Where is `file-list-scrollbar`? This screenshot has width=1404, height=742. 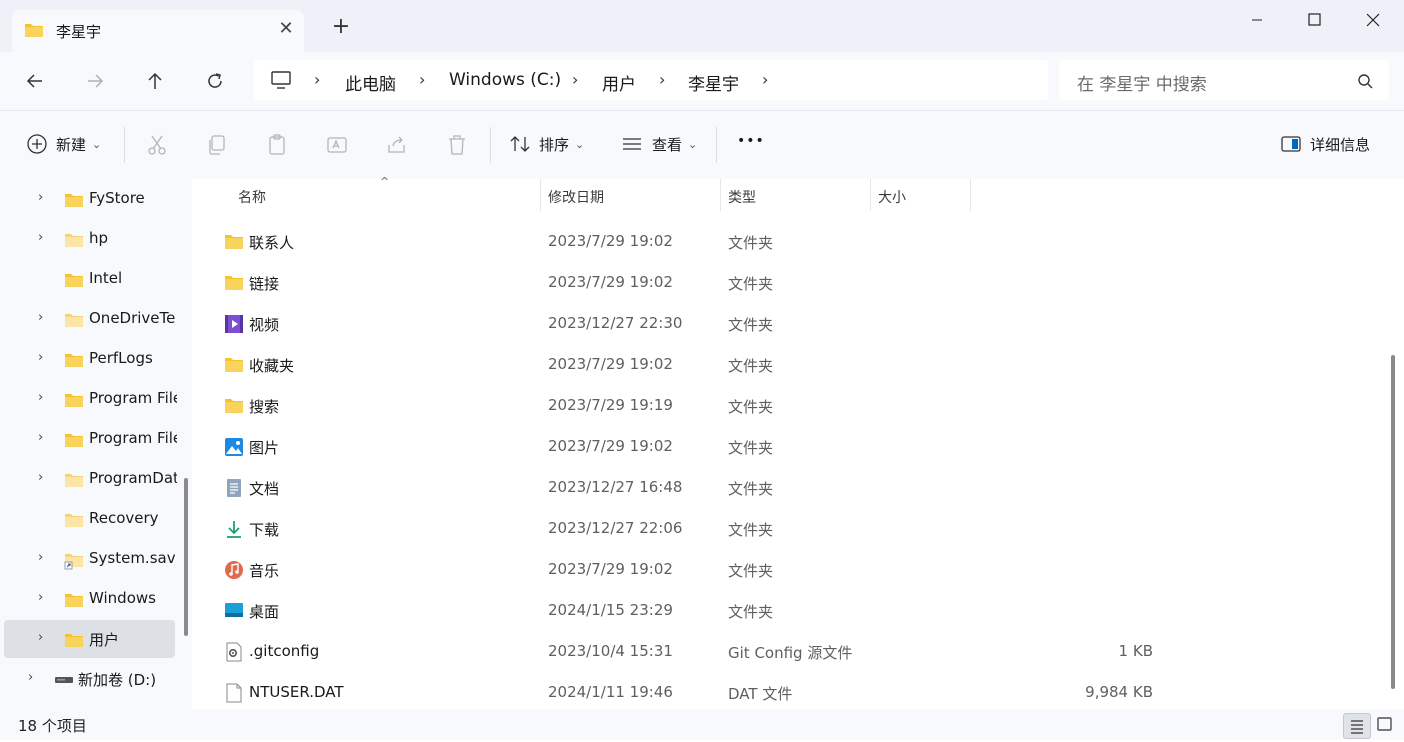
file-list-scrollbar is located at coordinates (1393, 522).